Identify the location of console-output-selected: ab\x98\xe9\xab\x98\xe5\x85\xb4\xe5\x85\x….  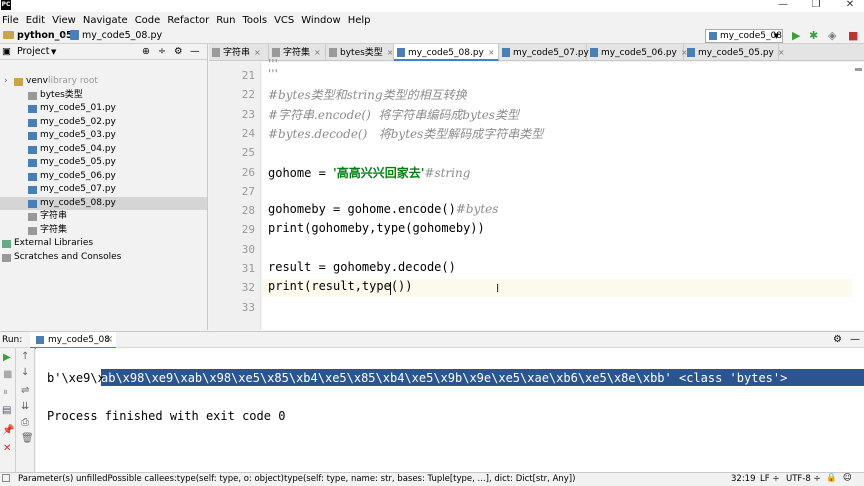
(444, 378).